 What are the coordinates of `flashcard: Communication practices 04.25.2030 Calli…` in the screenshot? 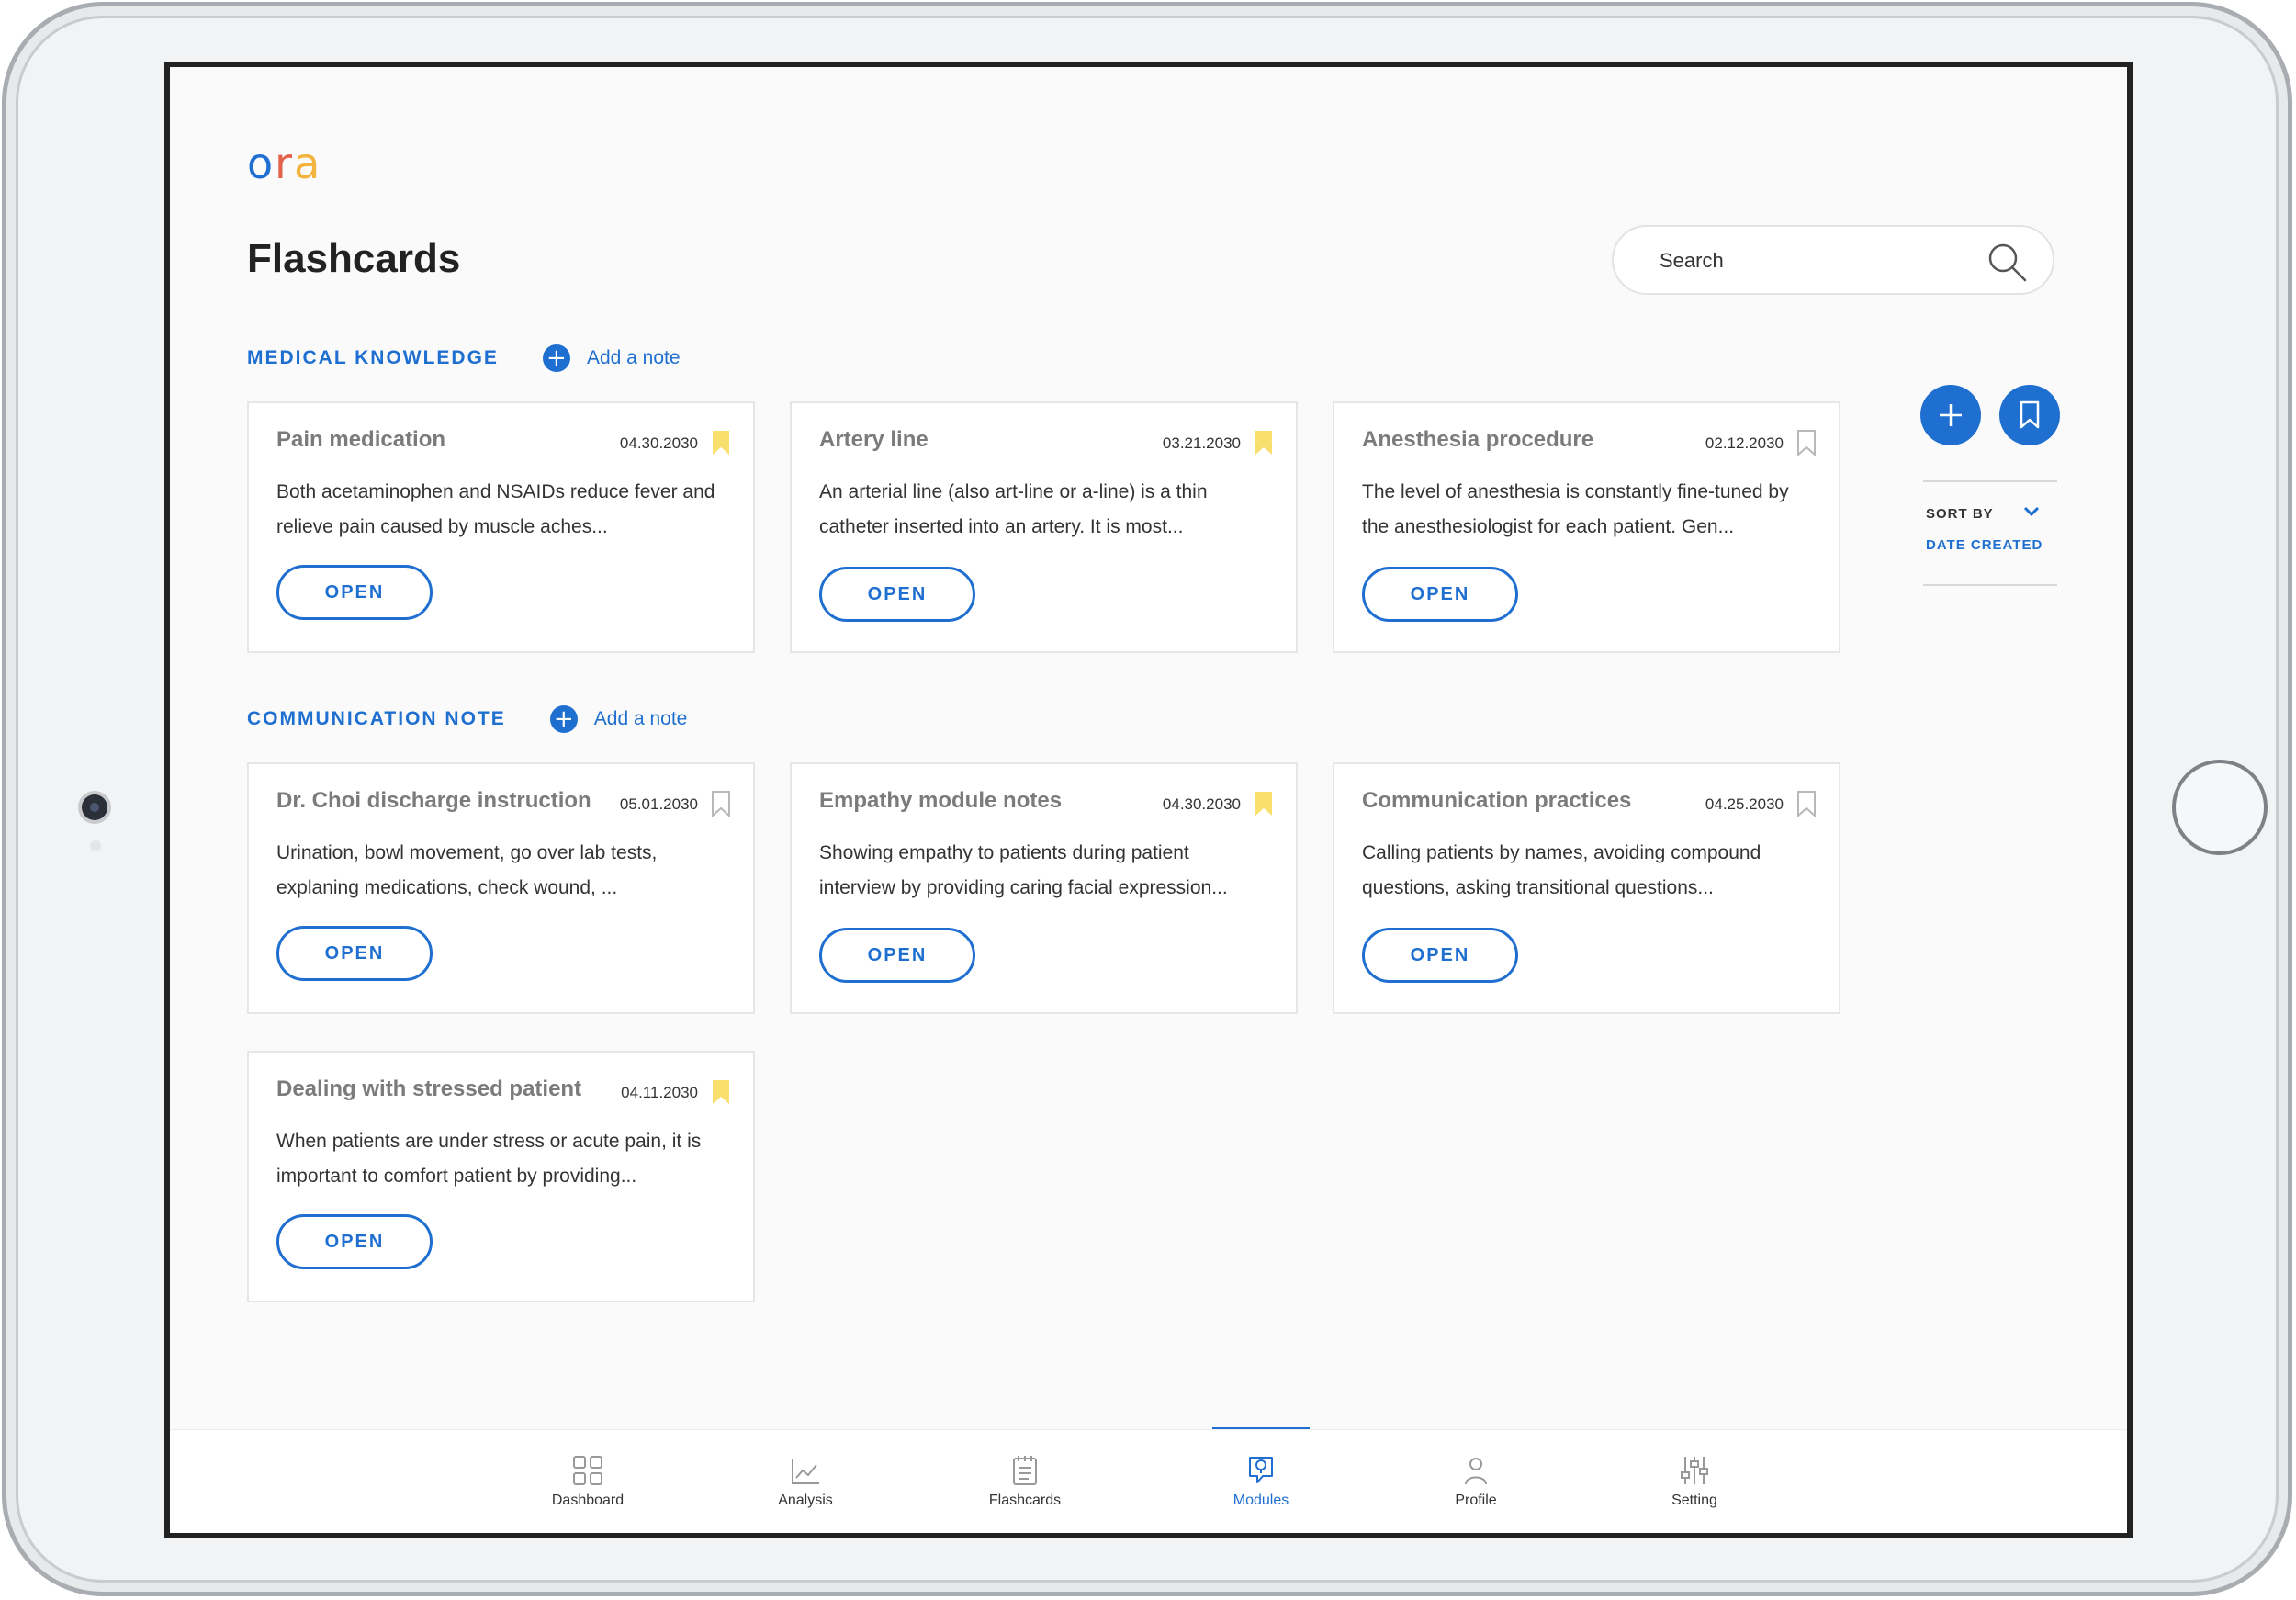 It's located at (1587, 888).